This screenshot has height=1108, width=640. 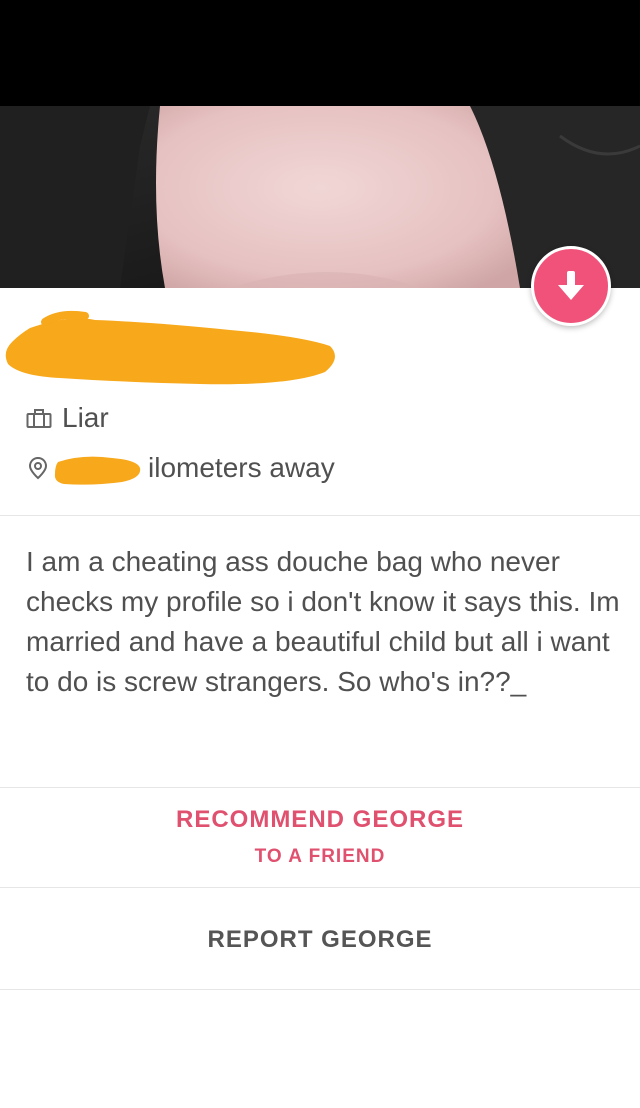 I want to click on arrow-down-icon, so click(x=571, y=285).